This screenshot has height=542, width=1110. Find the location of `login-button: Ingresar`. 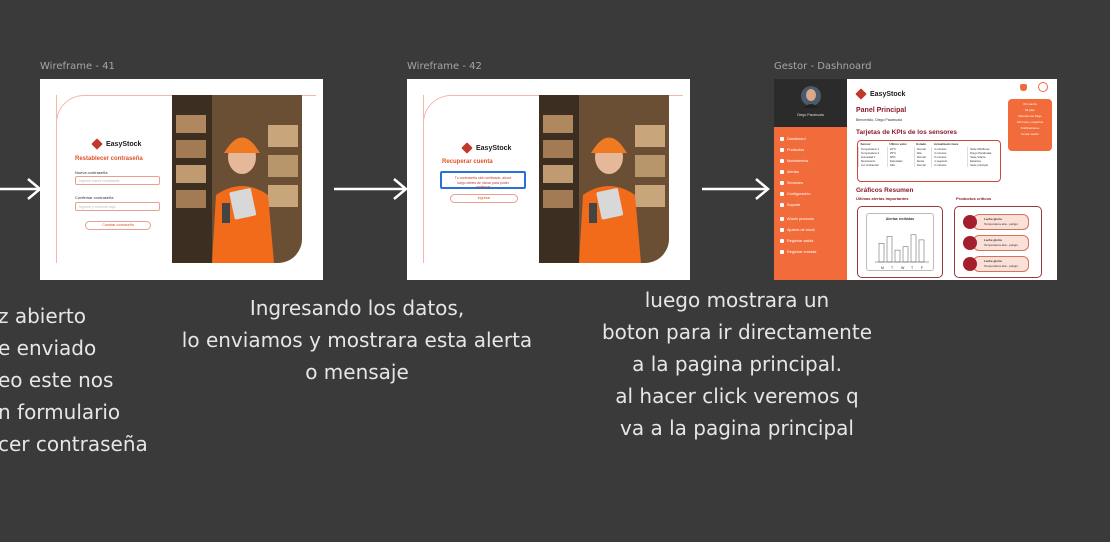

login-button: Ingresar is located at coordinates (484, 198).